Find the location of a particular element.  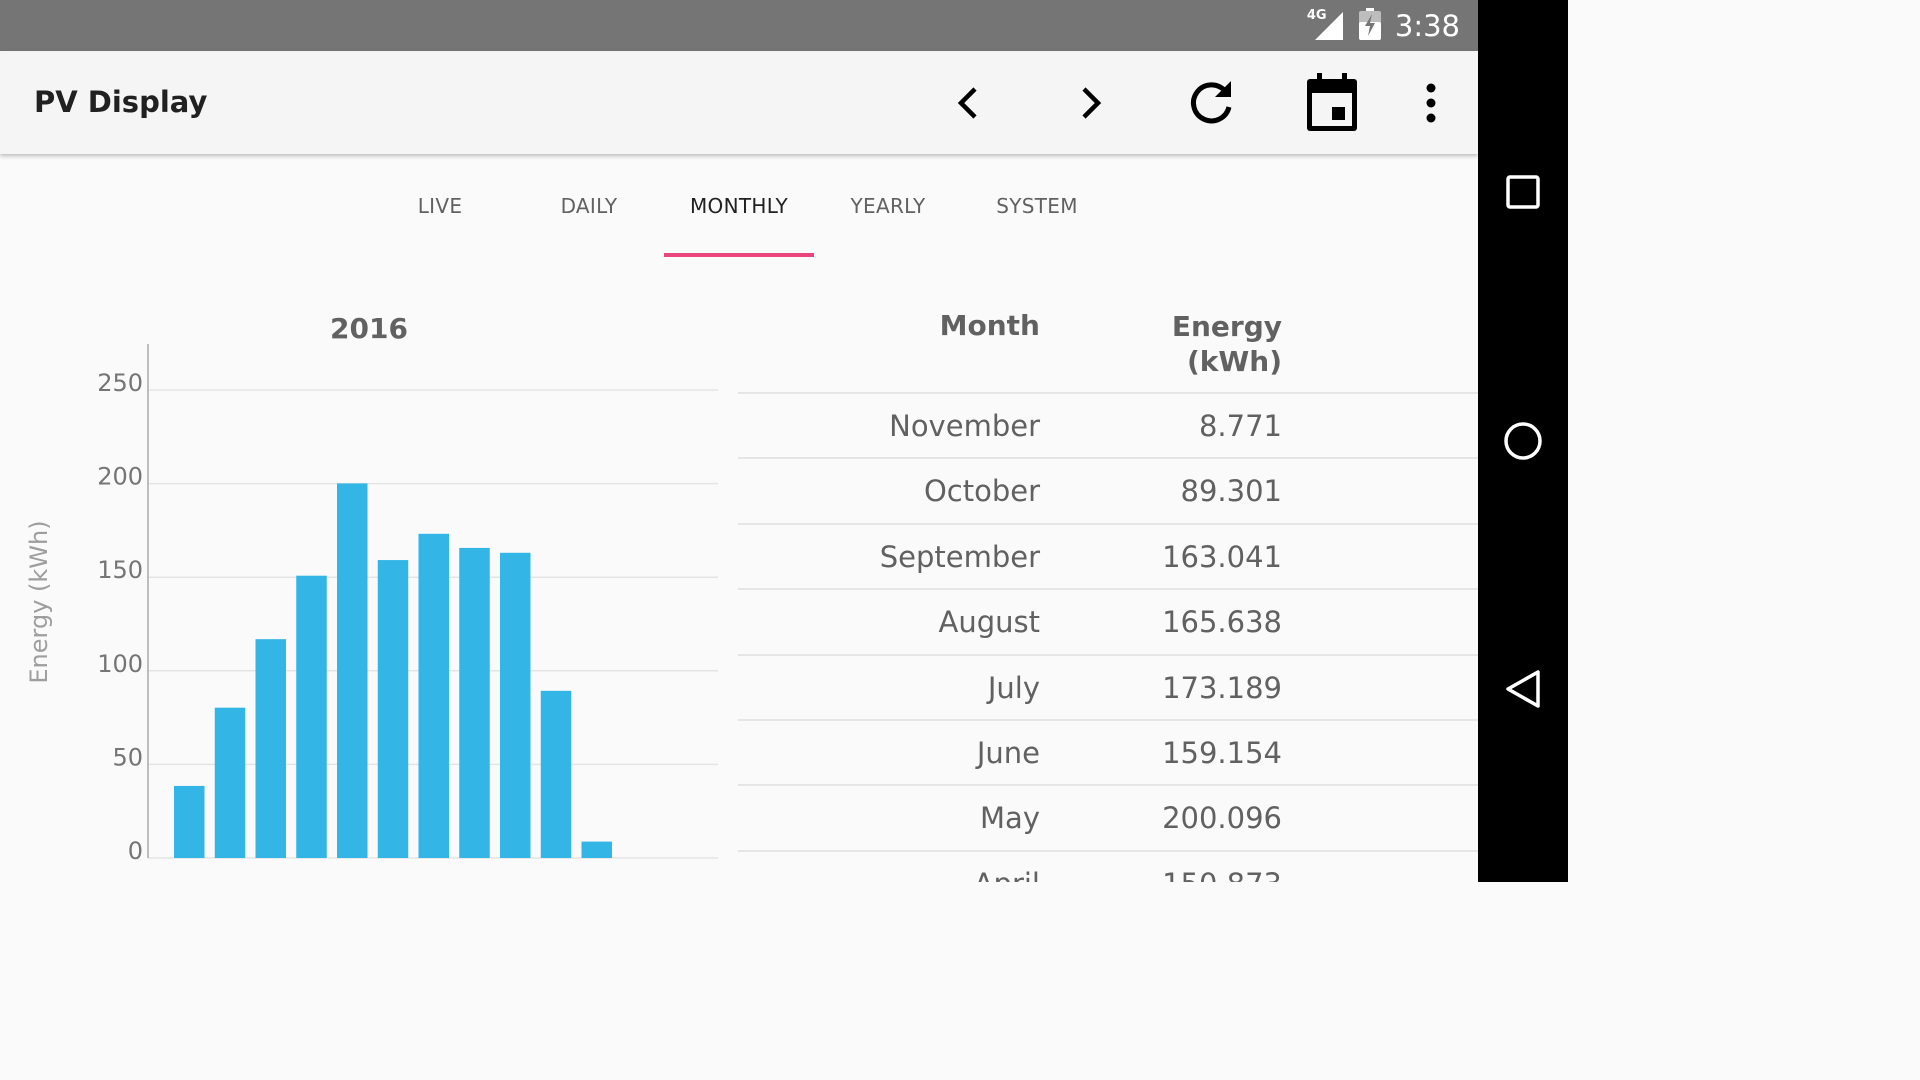

table-row: May 200.096 is located at coordinates (1108, 817).